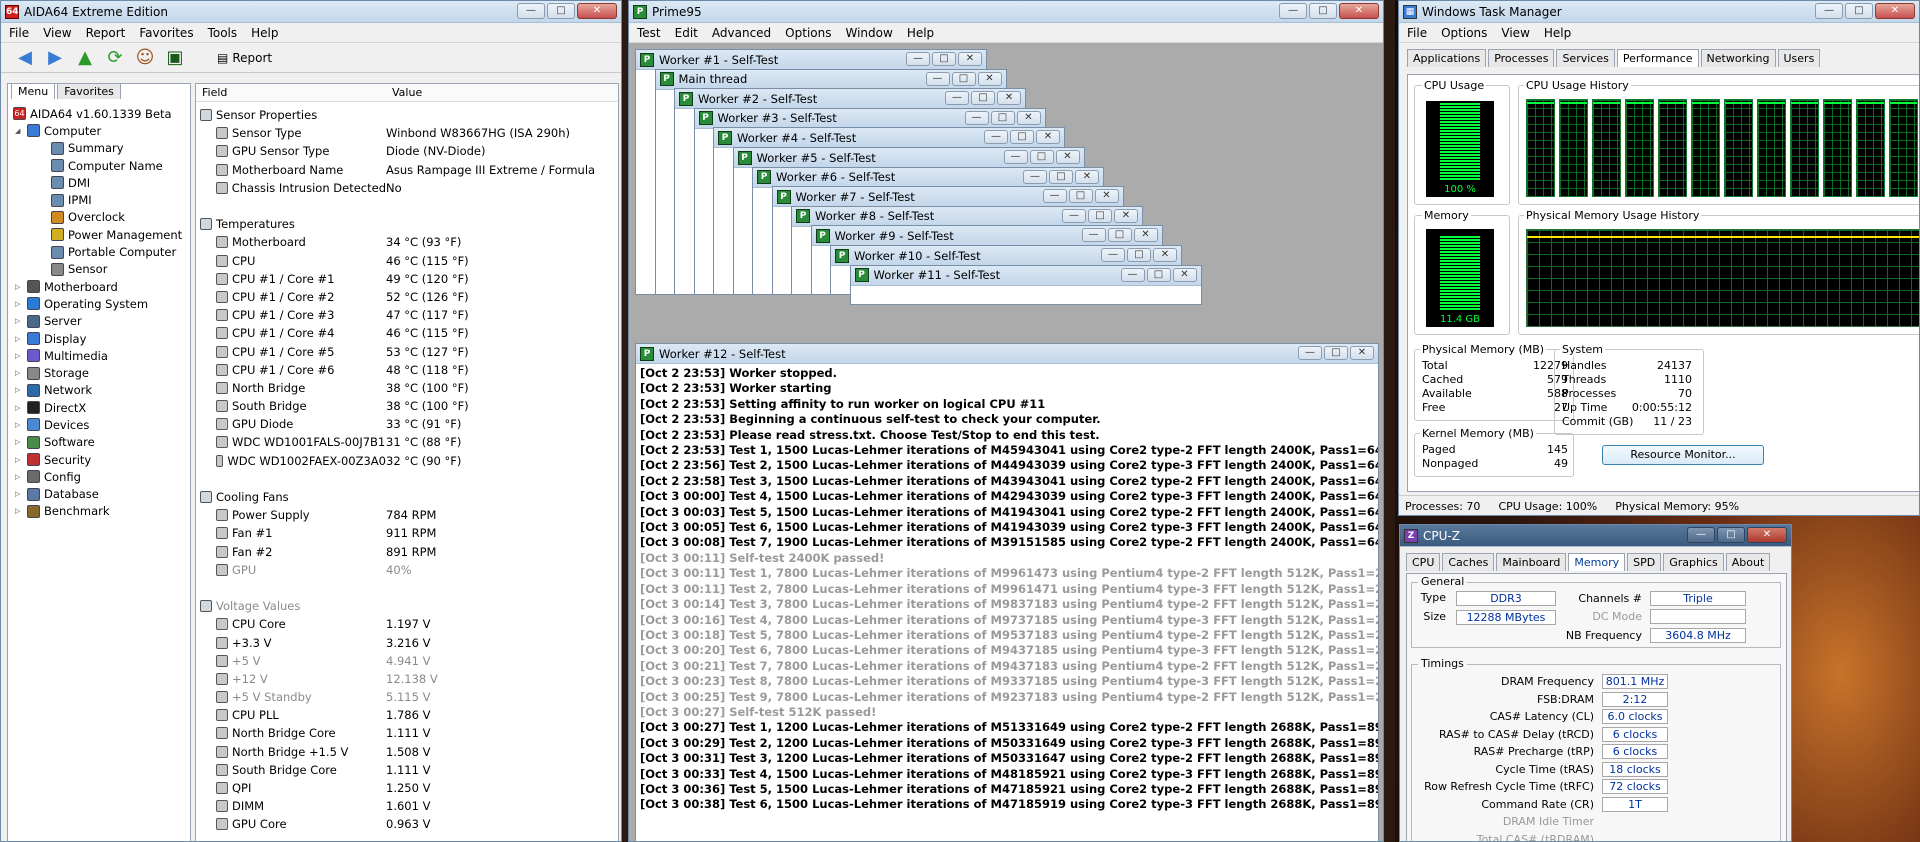 Image resolution: width=1920 pixels, height=842 pixels. What do you see at coordinates (223, 33) in the screenshot?
I see `menu-tools: Tools` at bounding box center [223, 33].